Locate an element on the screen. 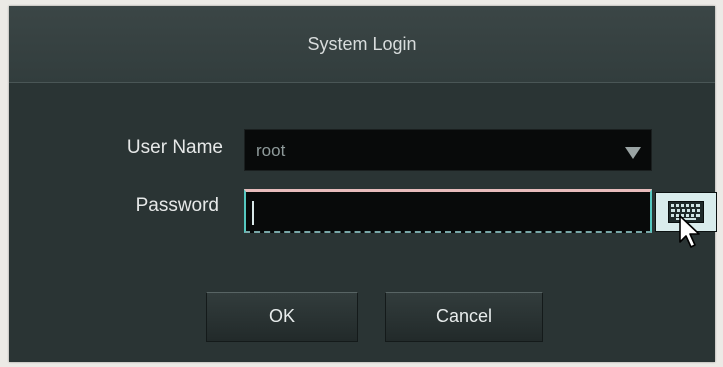 This screenshot has height=367, width=723. dialog-title: System Login is located at coordinates (362, 44).